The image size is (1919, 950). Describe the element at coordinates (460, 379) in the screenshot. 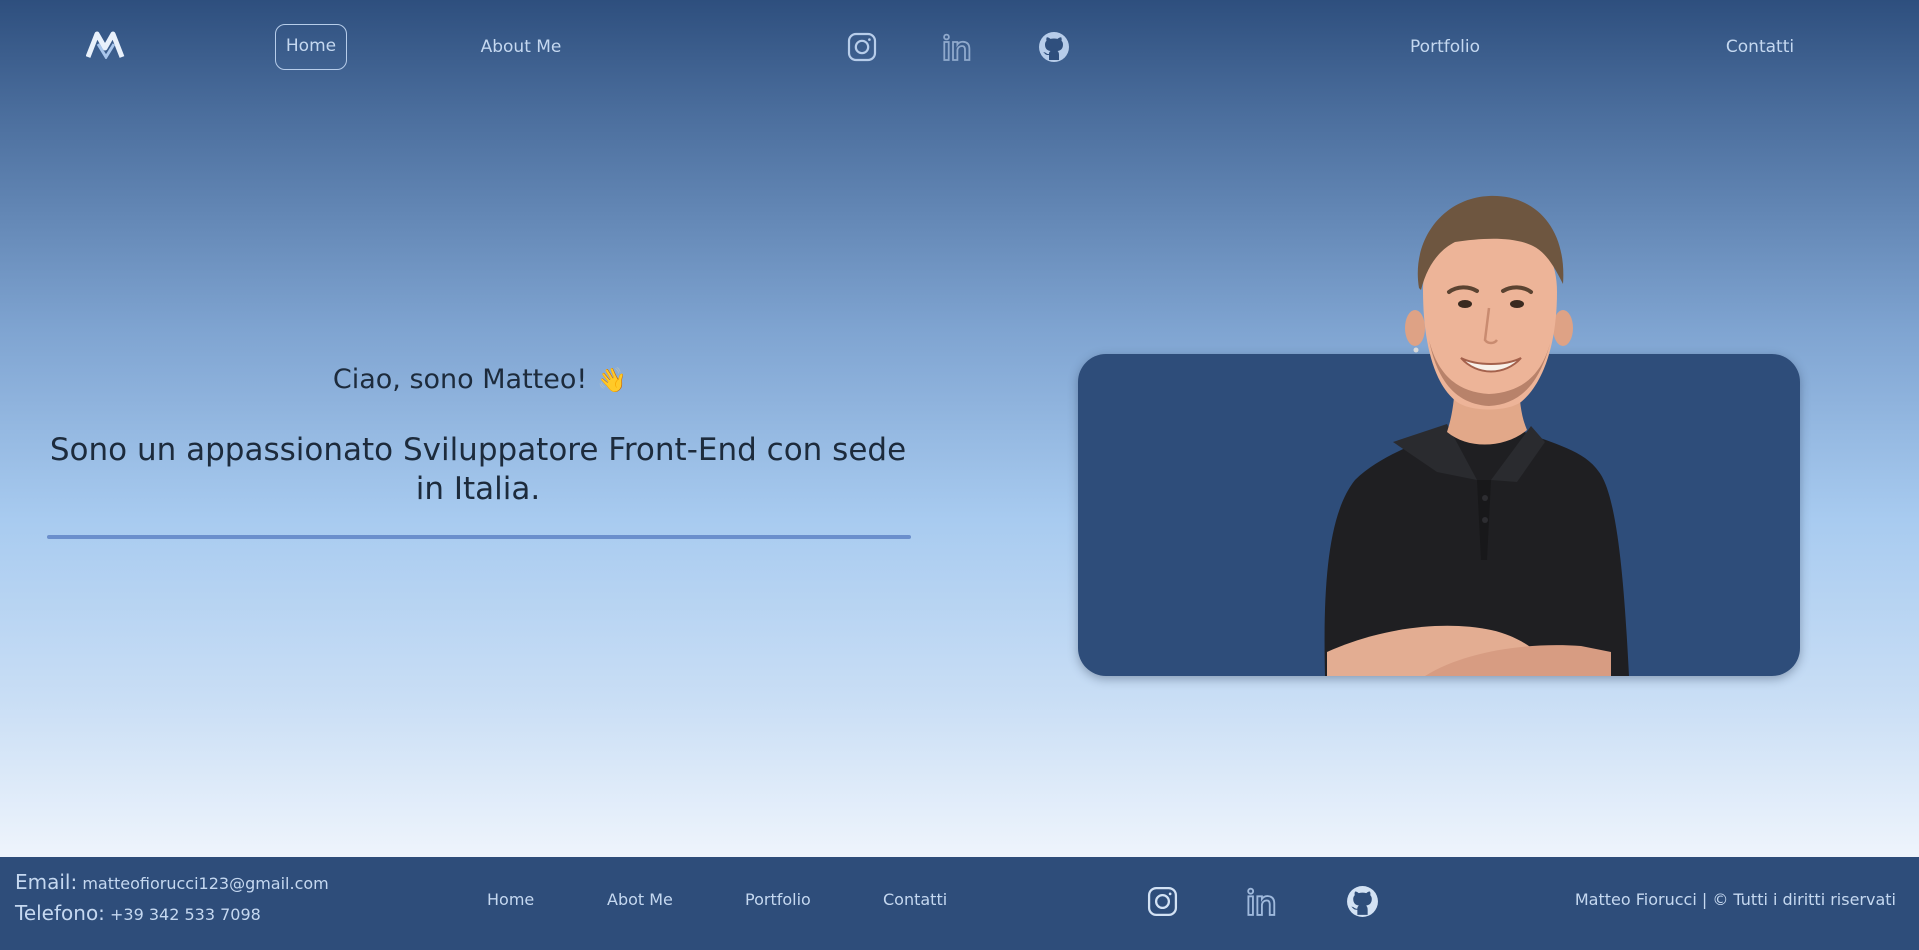

I see `greeting-text: Ciao, sono Matteo!` at that location.